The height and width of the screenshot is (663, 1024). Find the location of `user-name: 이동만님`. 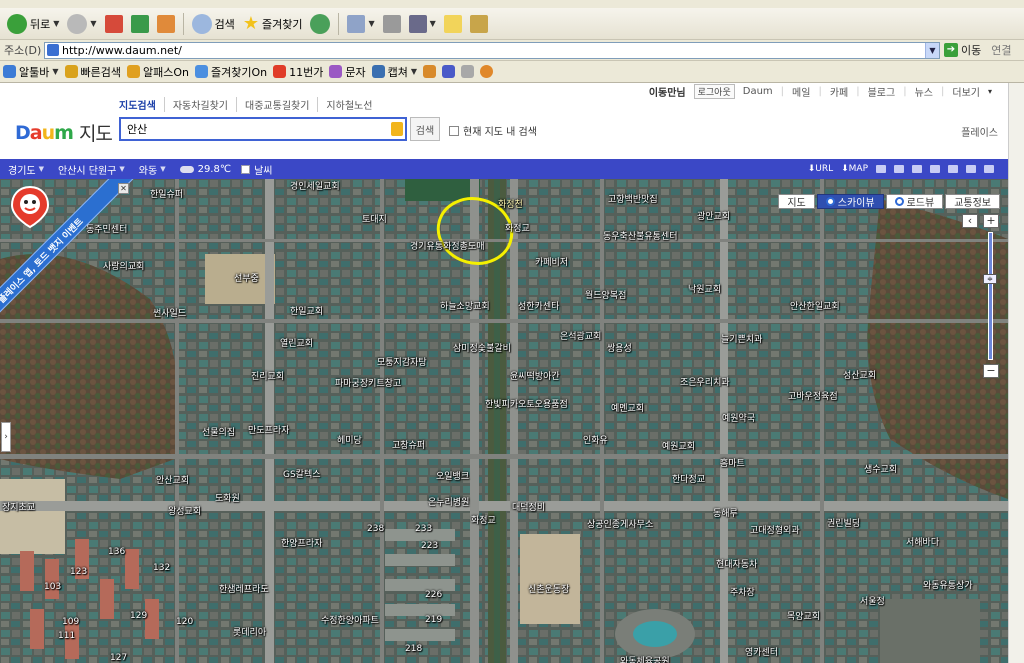

user-name: 이동만님 is located at coordinates (667, 91).